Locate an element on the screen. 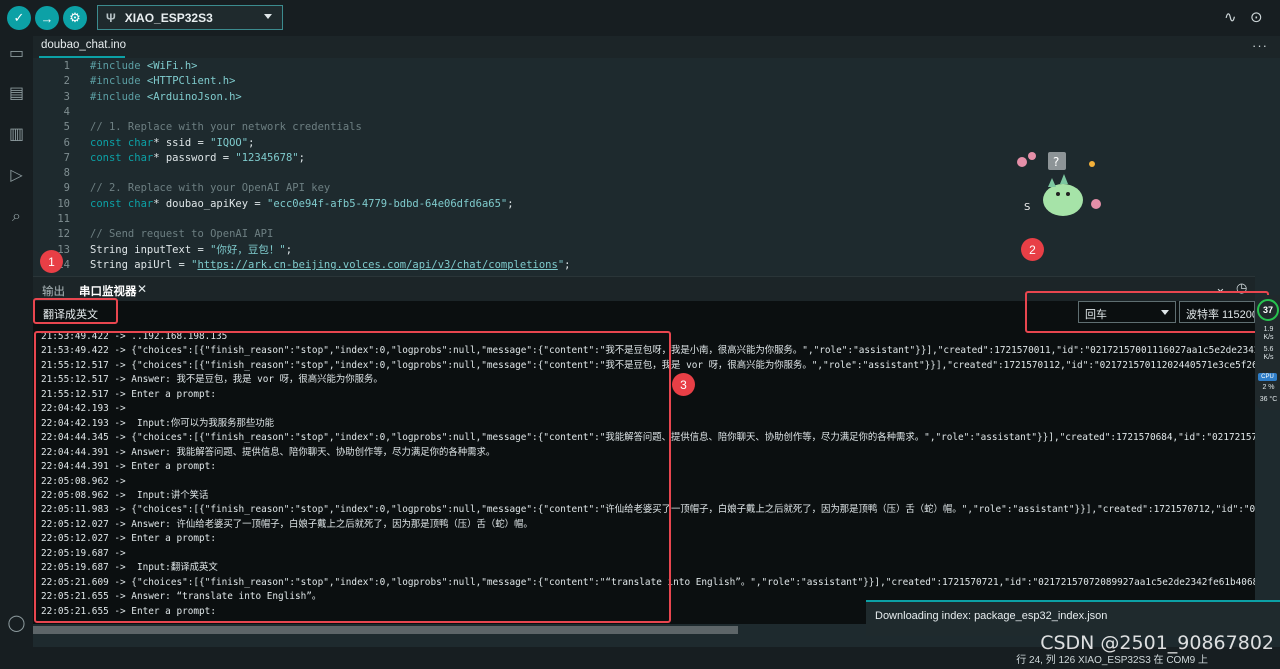 The height and width of the screenshot is (669, 1280). line-ending-select: 回车 is located at coordinates (1127, 312).